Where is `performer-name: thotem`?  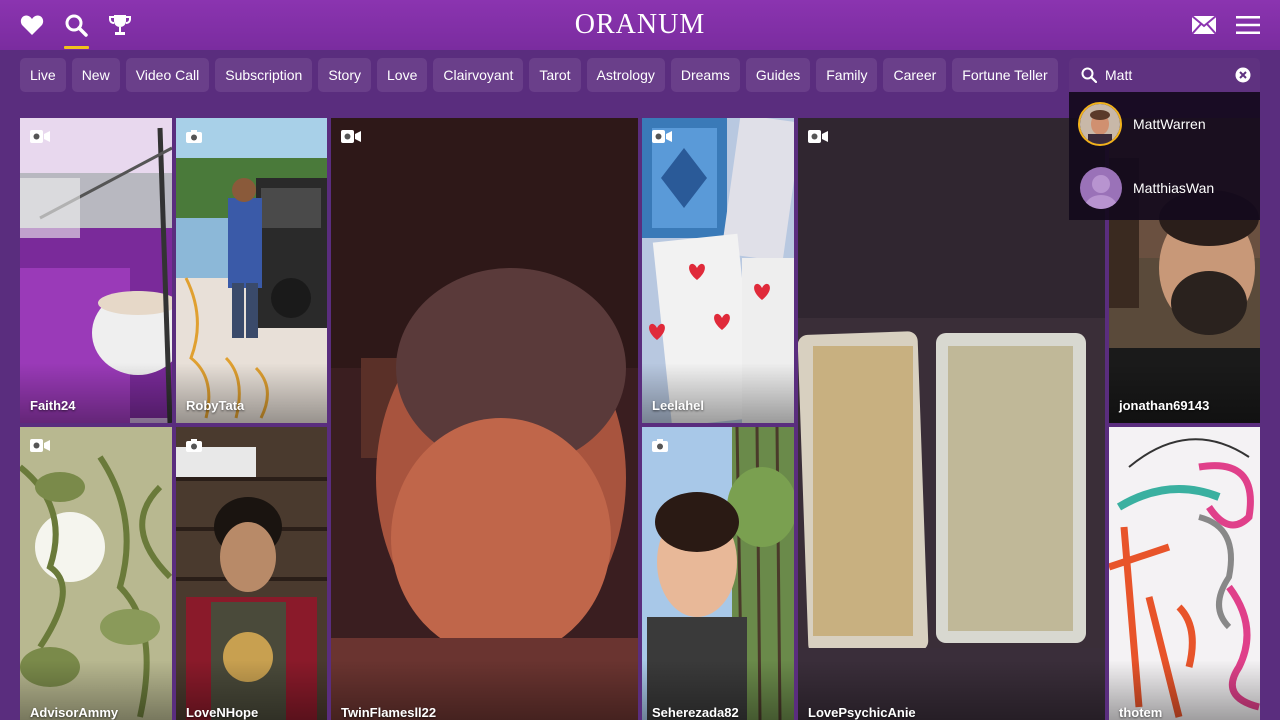 performer-name: thotem is located at coordinates (1141, 712).